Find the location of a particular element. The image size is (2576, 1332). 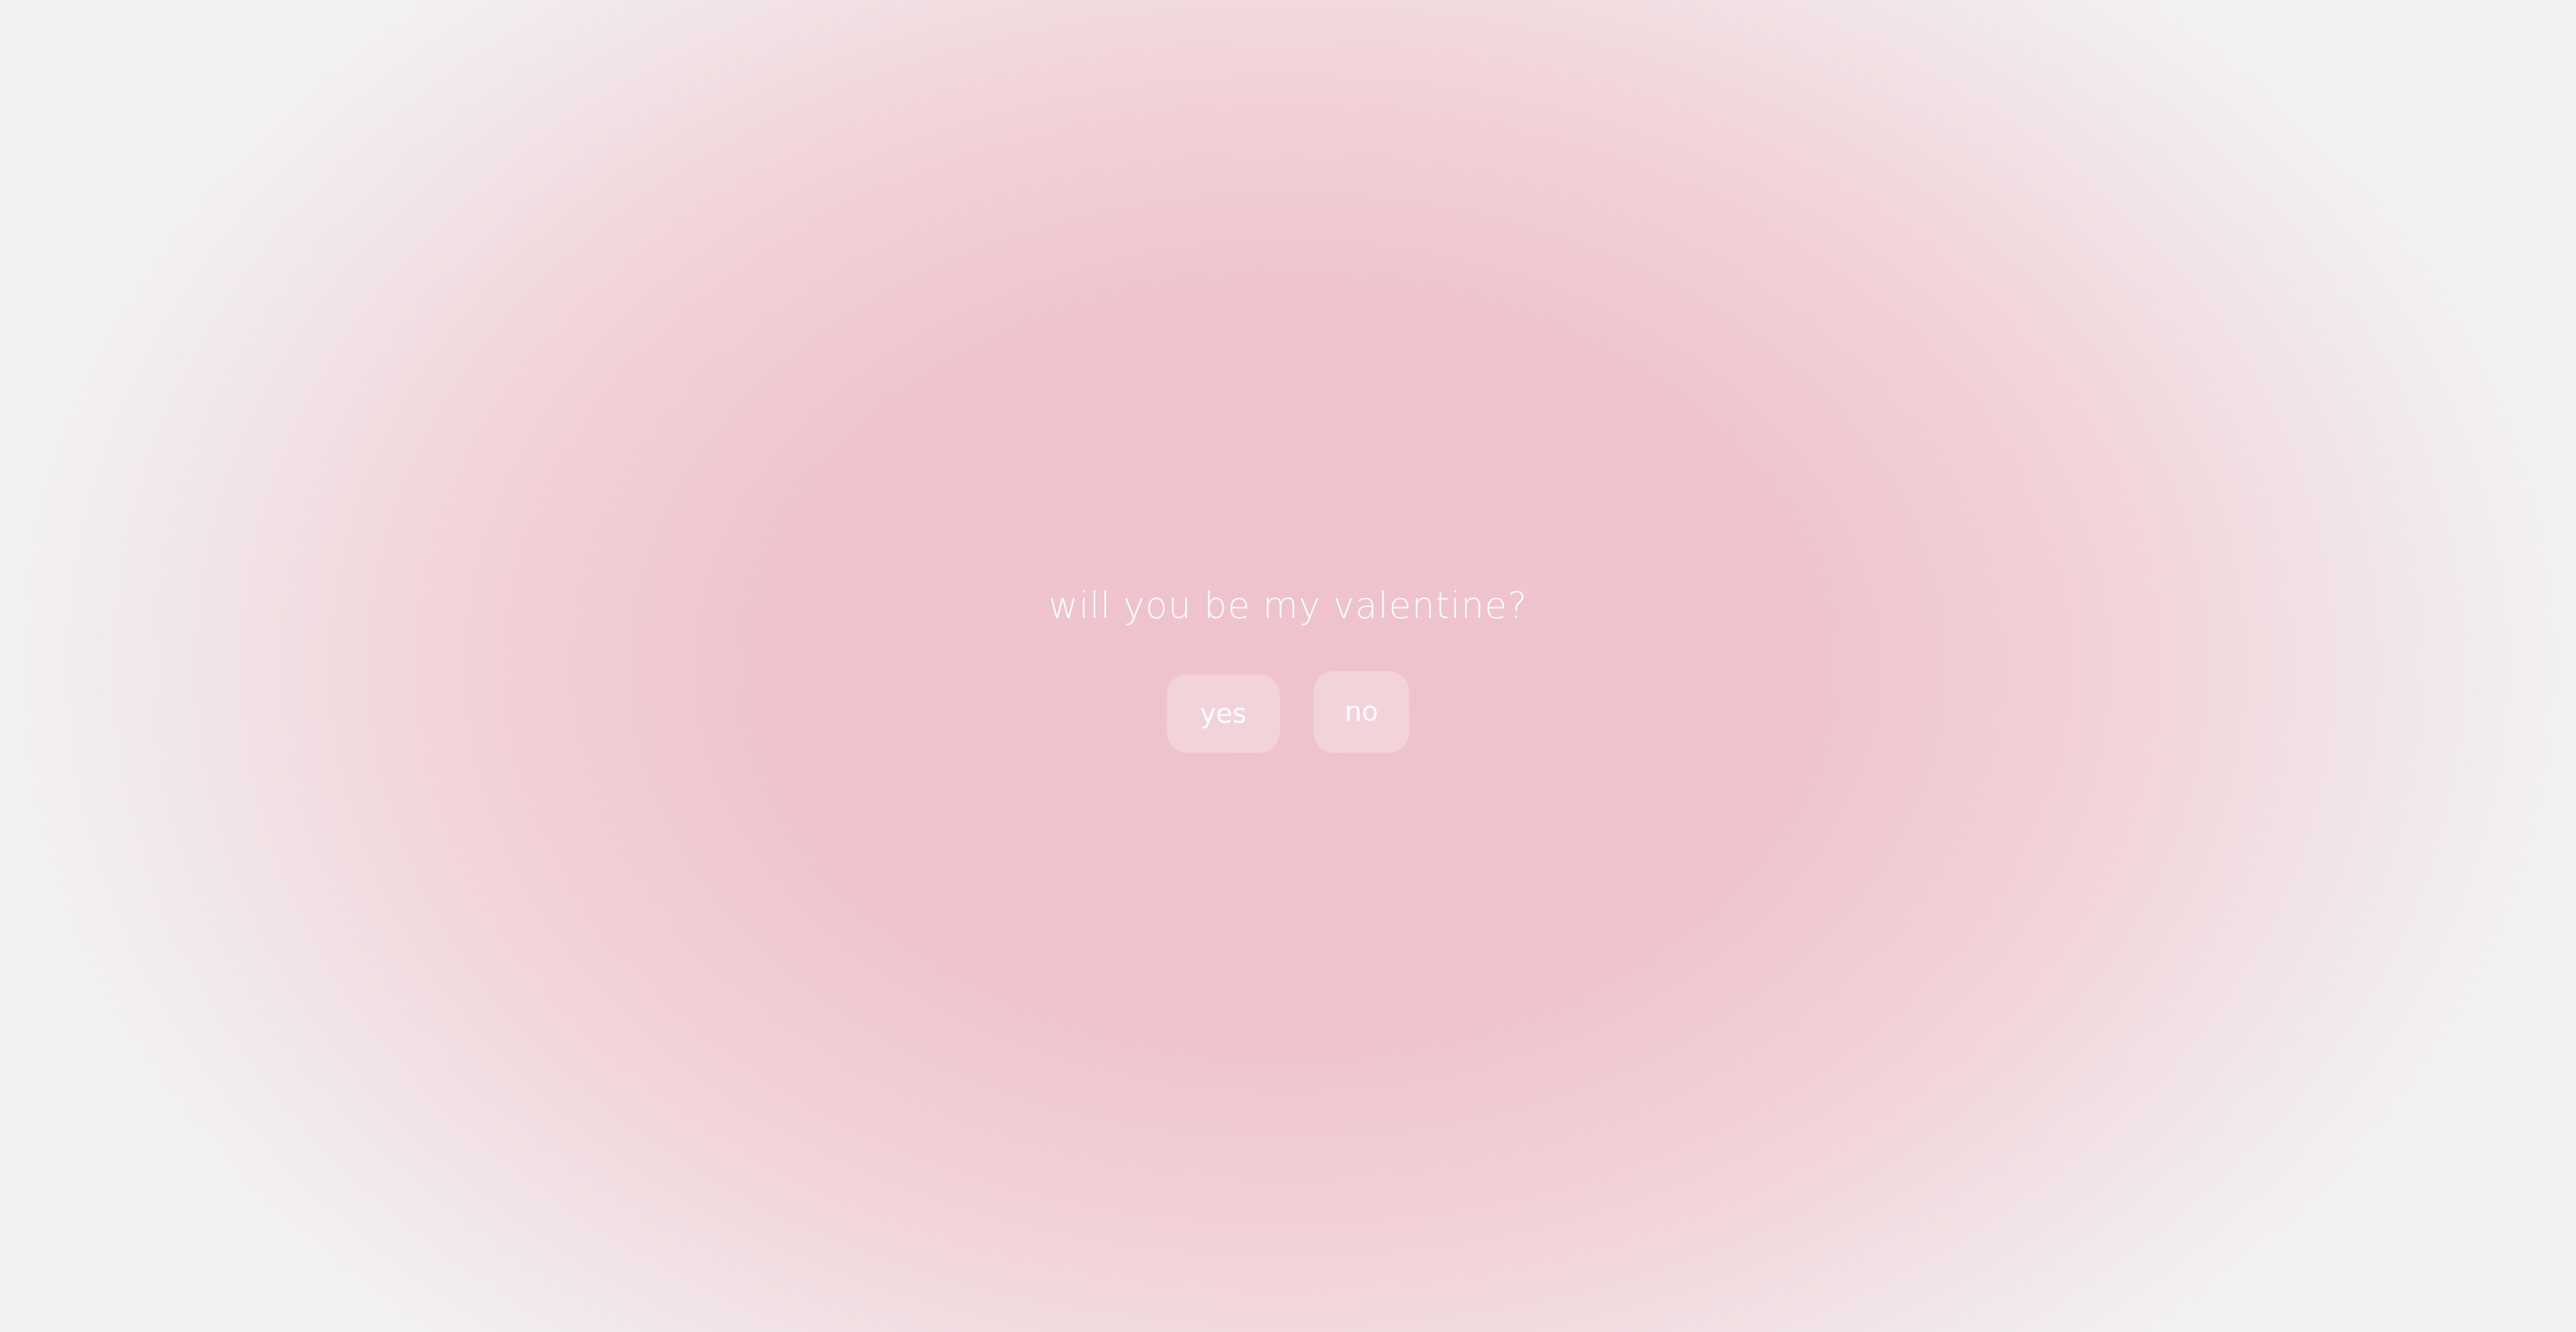

no-button: no is located at coordinates (1361, 712).